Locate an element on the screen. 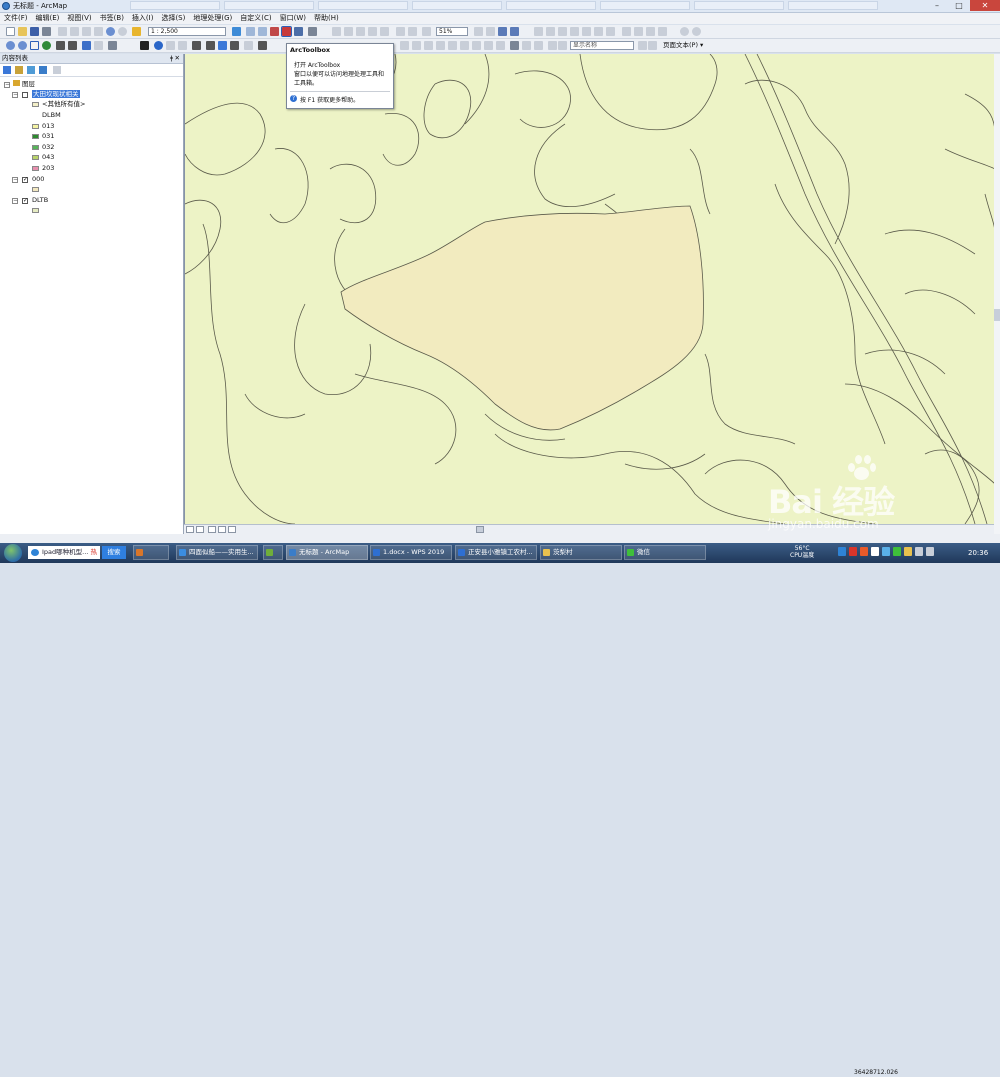  list-by-drawing-order-icon is located at coordinates (7, 70).